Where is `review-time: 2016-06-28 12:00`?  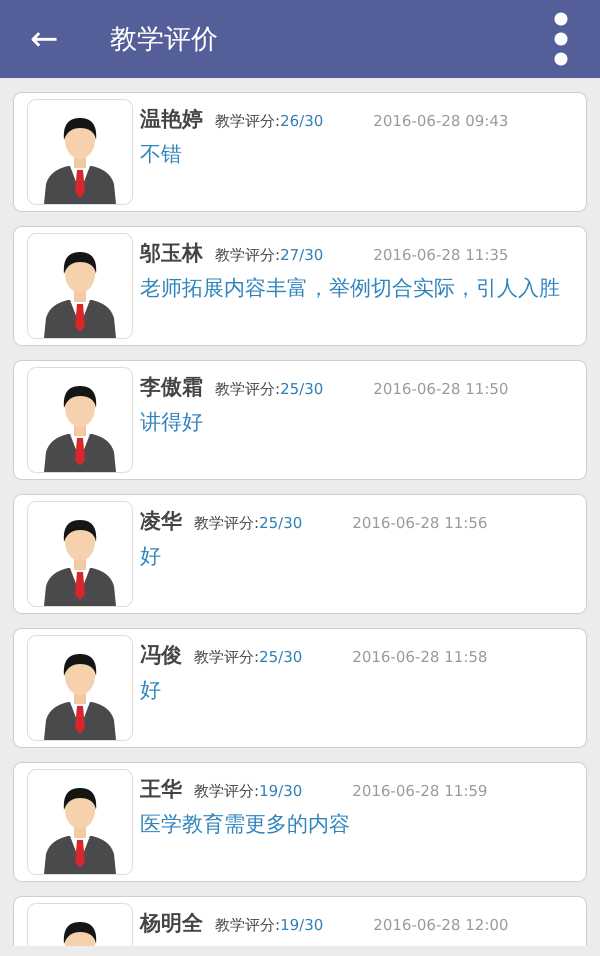 review-time: 2016-06-28 12:00 is located at coordinates (440, 925).